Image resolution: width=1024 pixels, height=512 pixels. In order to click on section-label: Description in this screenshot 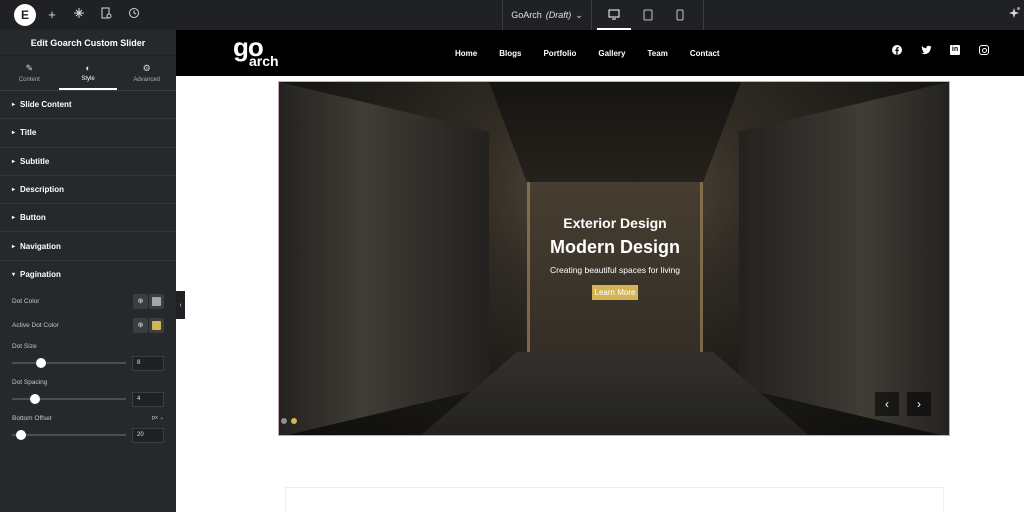, I will do `click(42, 190)`.